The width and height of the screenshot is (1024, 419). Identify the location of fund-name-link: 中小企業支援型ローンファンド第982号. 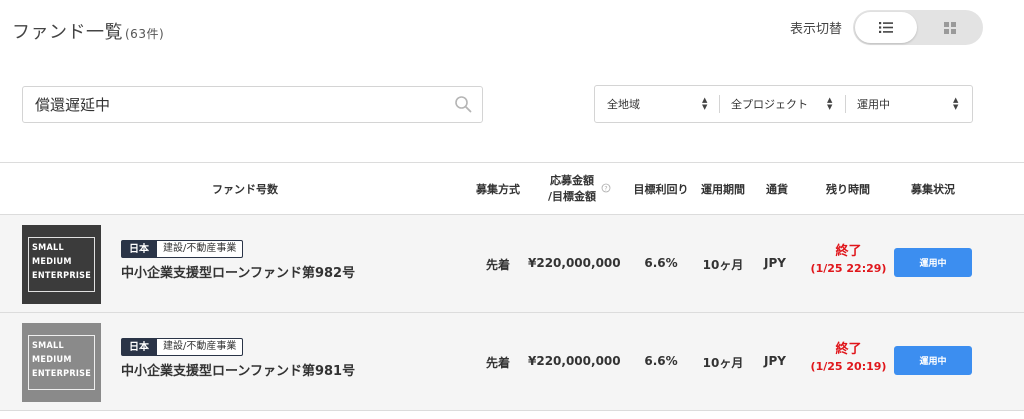
(238, 271).